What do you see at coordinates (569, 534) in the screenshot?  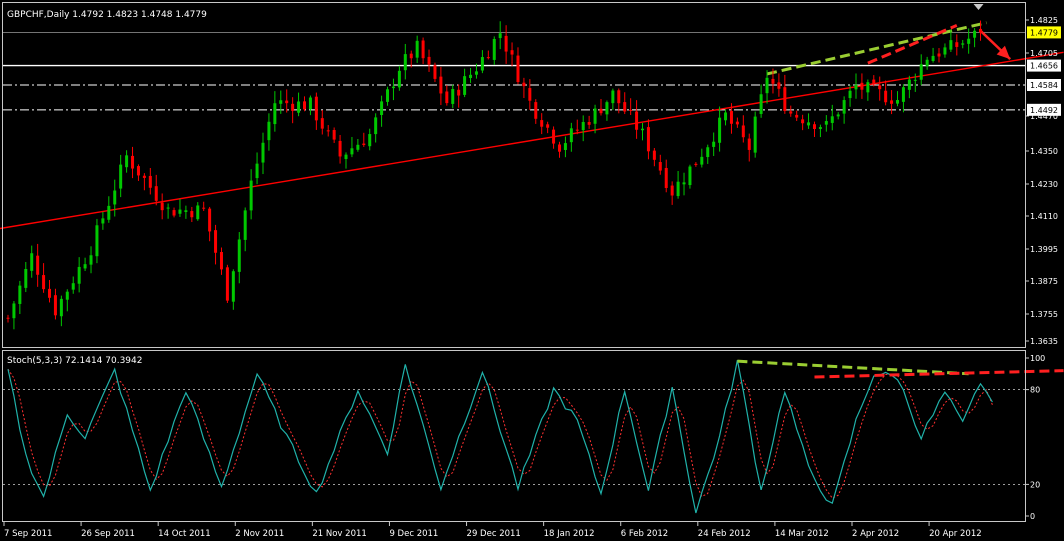 I see `x-tick-label: 18 Jan 2012` at bounding box center [569, 534].